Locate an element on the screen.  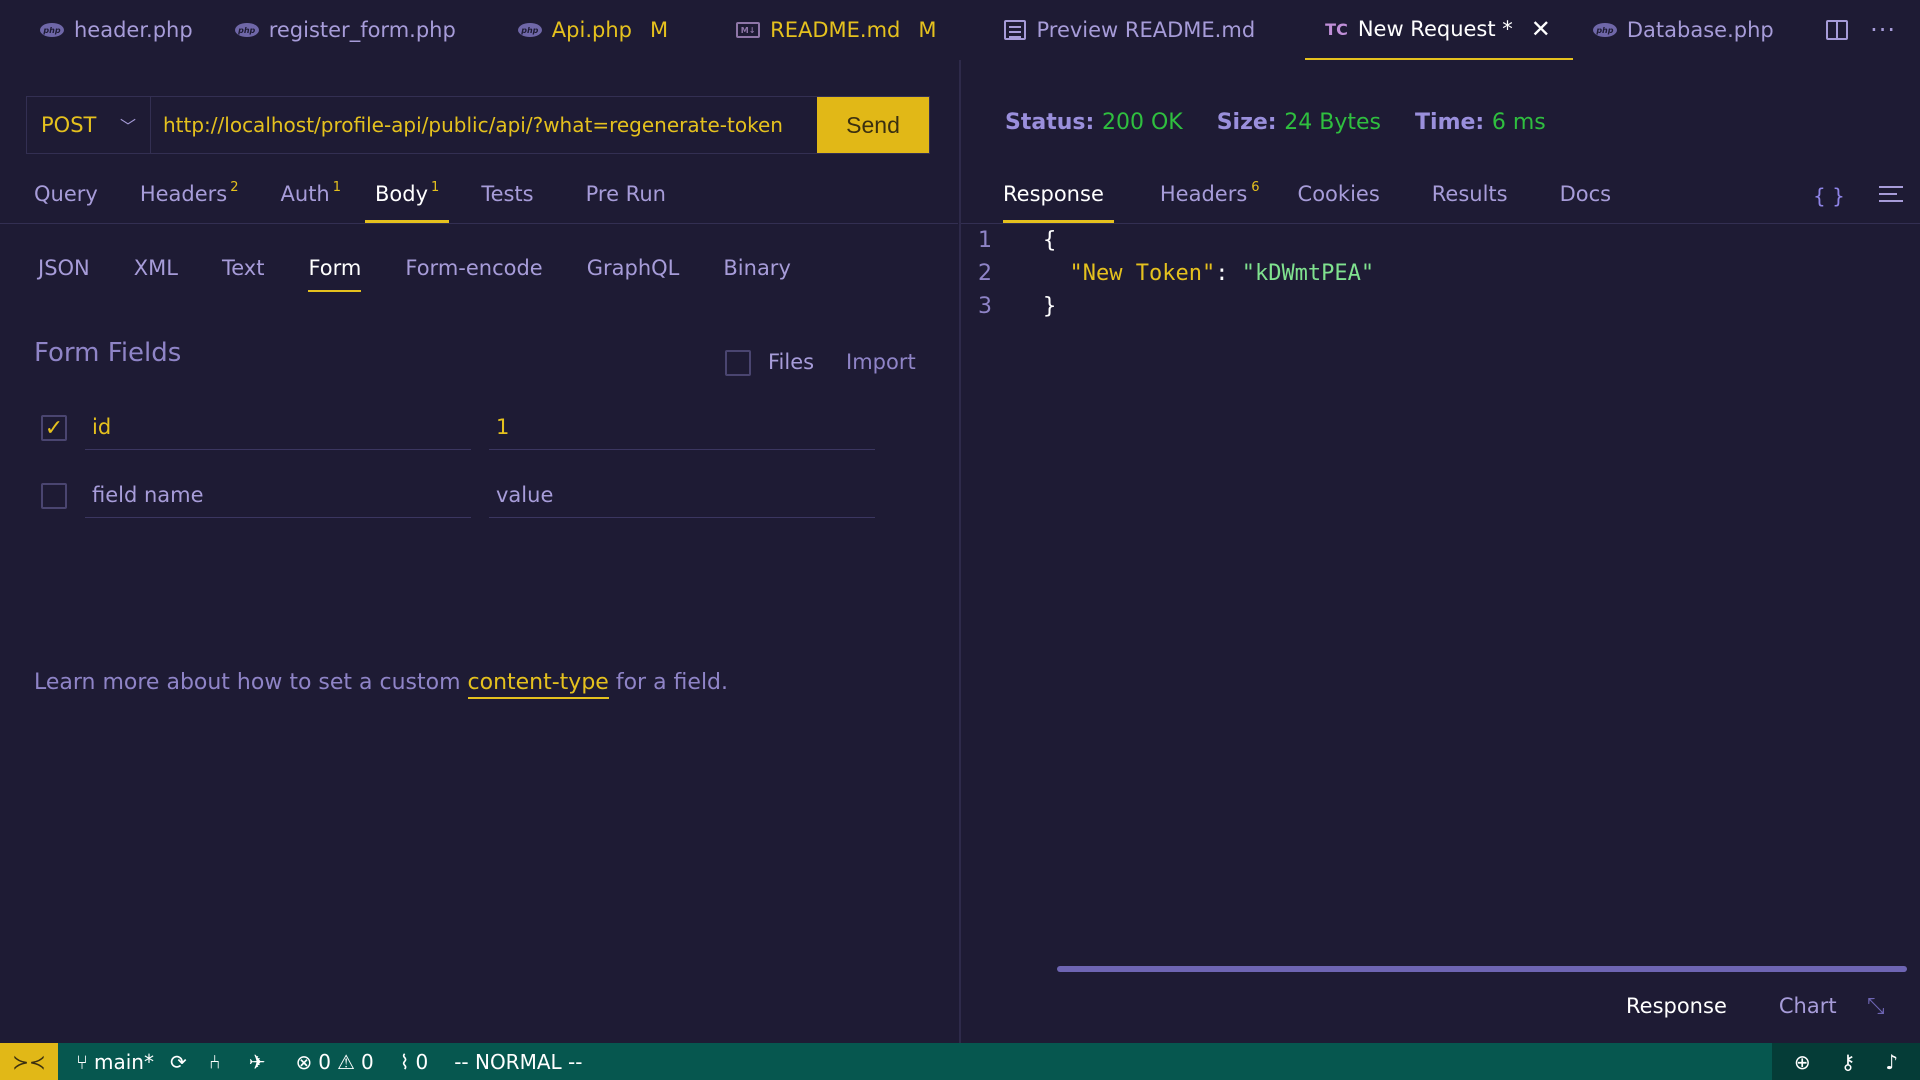
expand-icon: ⤡ is located at coordinates (1876, 1006).